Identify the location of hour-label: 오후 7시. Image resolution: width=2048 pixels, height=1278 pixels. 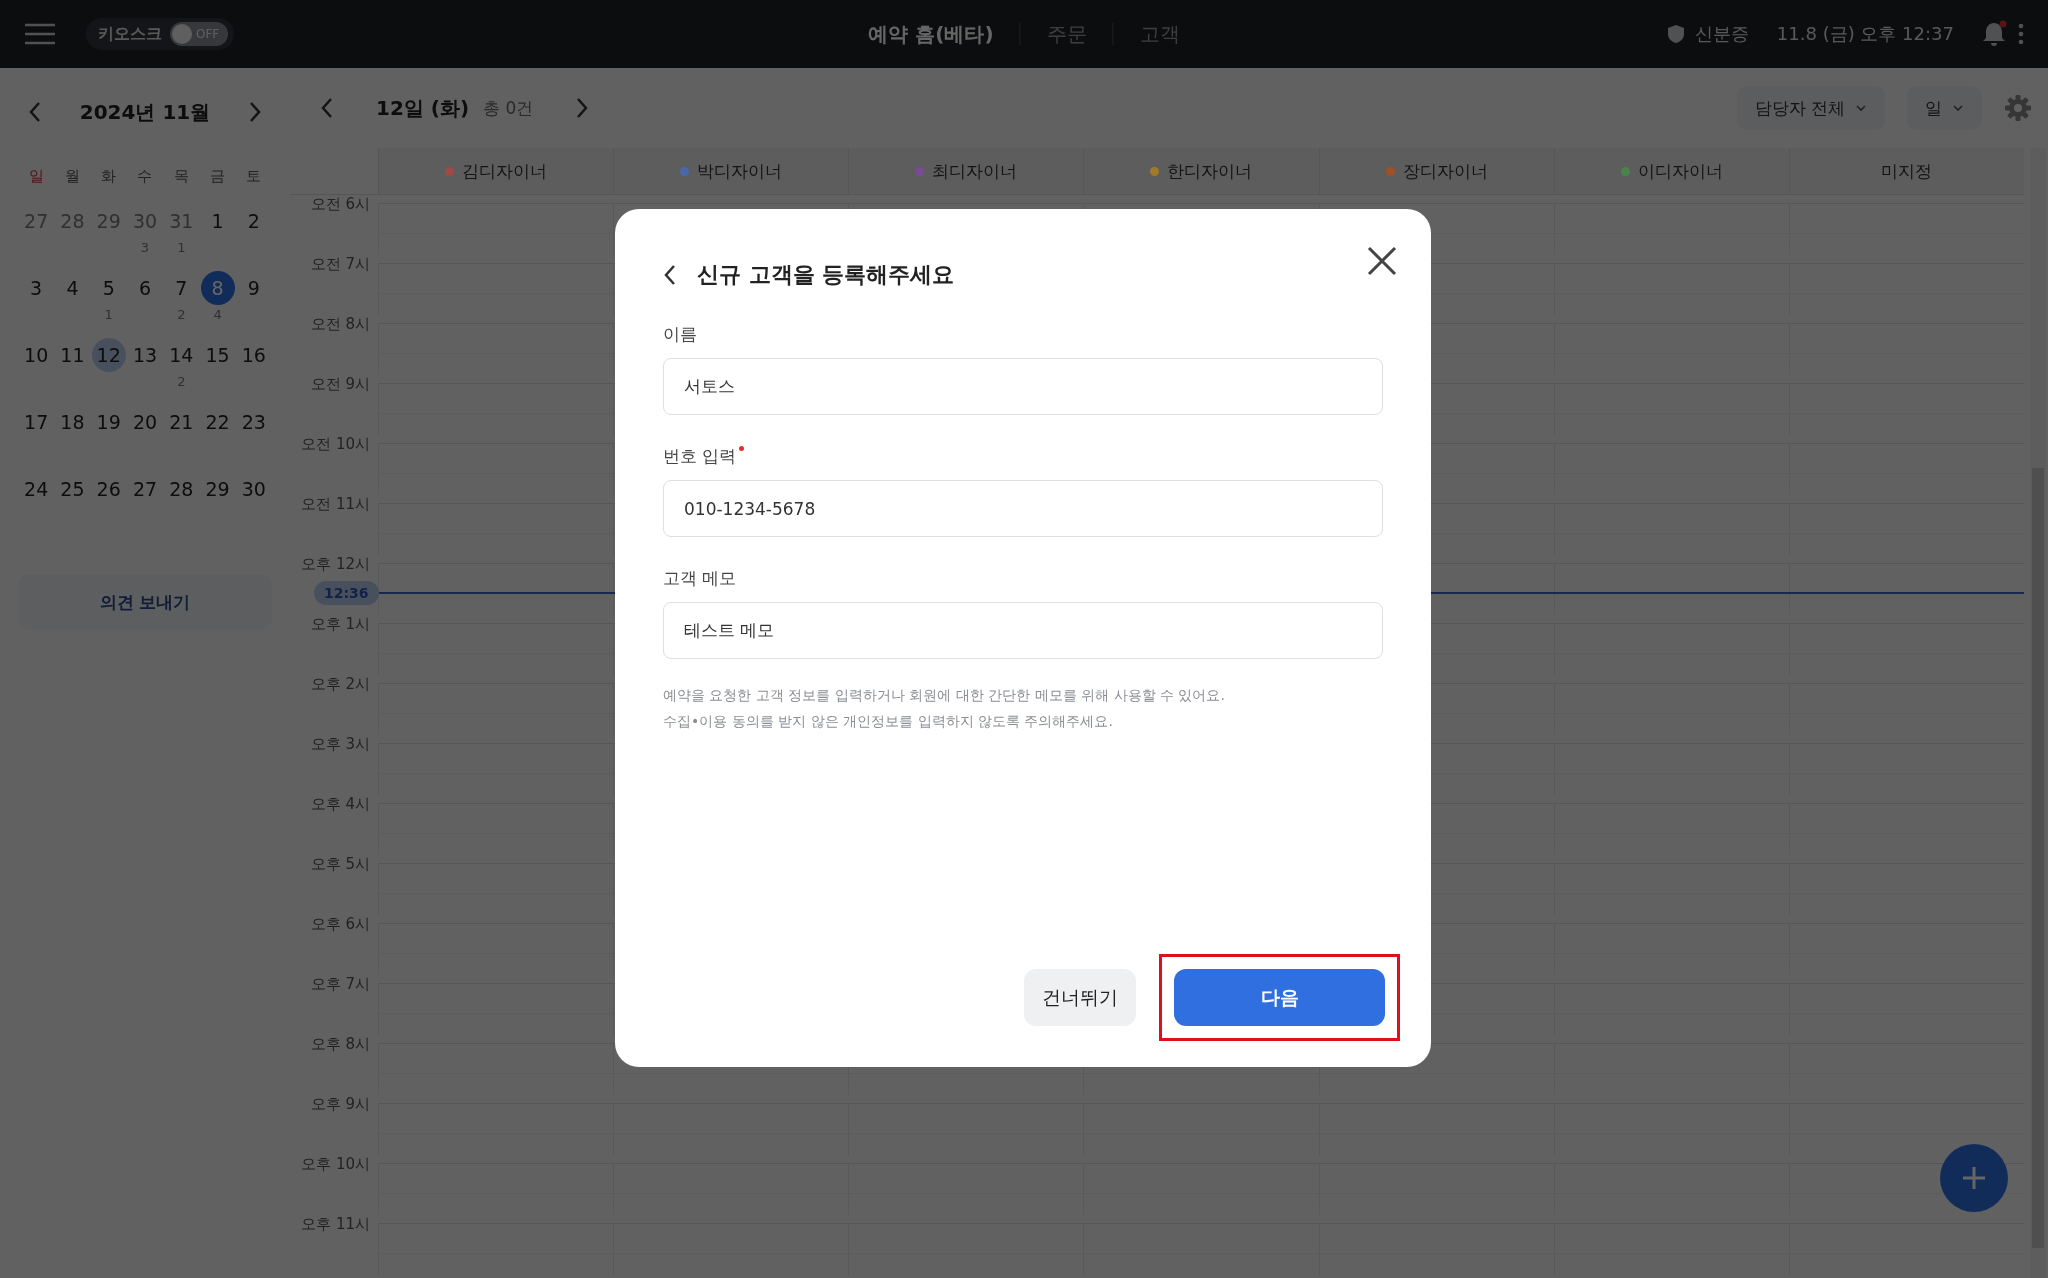
(340, 984).